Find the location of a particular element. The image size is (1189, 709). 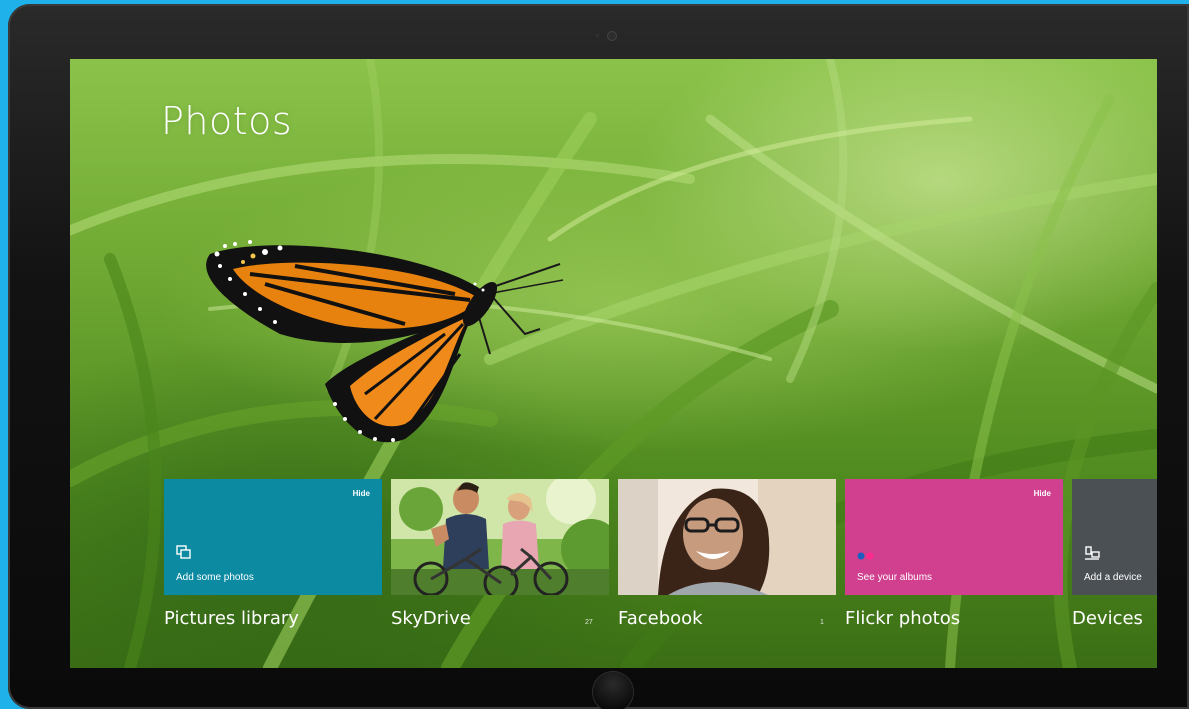

facebook-tile is located at coordinates (727, 537).